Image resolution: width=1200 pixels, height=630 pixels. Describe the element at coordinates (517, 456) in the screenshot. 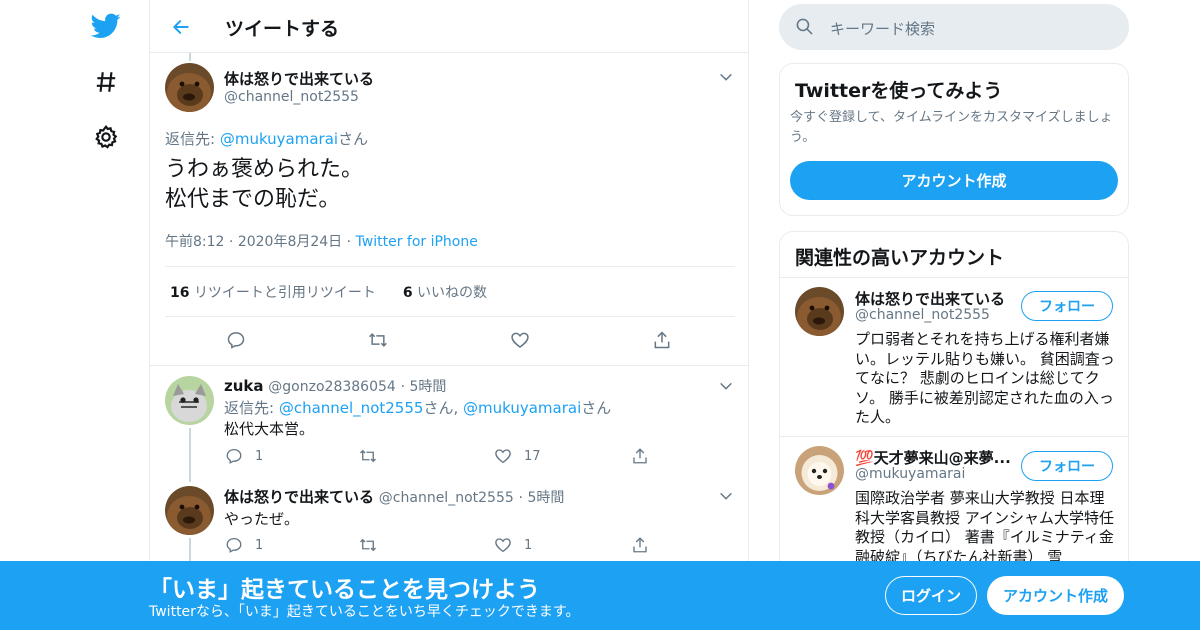

I see `like-action: 17` at that location.